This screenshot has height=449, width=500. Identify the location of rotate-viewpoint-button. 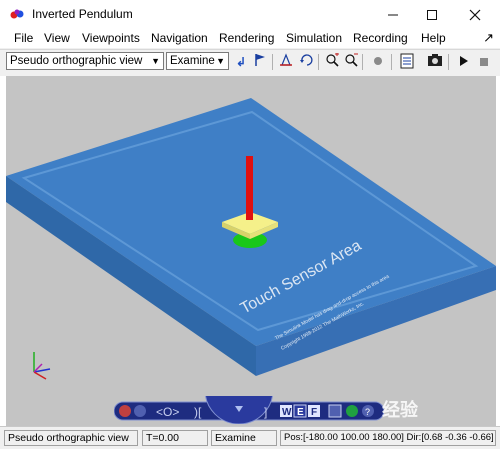
(306, 62).